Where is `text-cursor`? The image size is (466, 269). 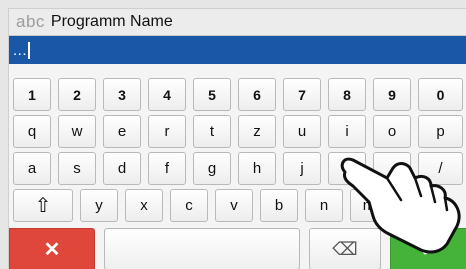
text-cursor is located at coordinates (29, 50).